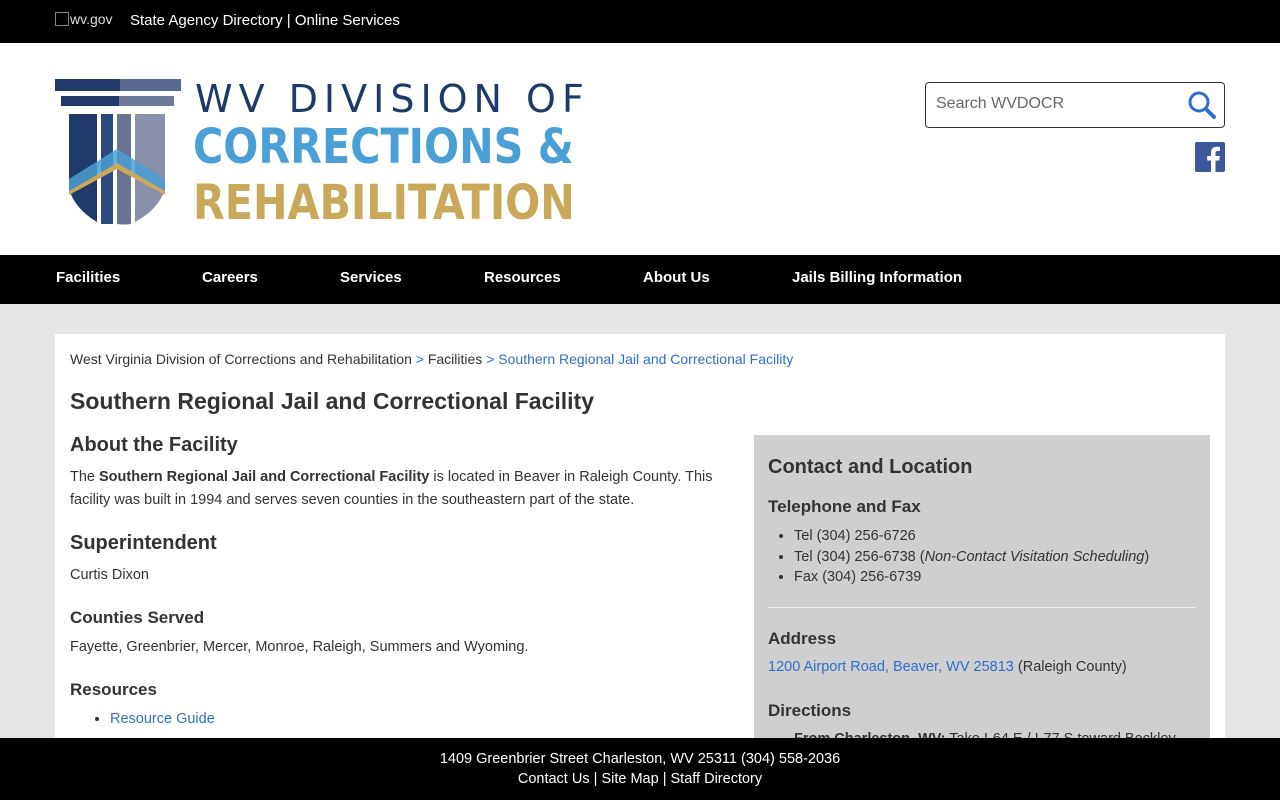 The width and height of the screenshot is (1280, 800). Describe the element at coordinates (859, 556) in the screenshot. I see `tel-2-number: Tel (304) 256-6738 (` at that location.